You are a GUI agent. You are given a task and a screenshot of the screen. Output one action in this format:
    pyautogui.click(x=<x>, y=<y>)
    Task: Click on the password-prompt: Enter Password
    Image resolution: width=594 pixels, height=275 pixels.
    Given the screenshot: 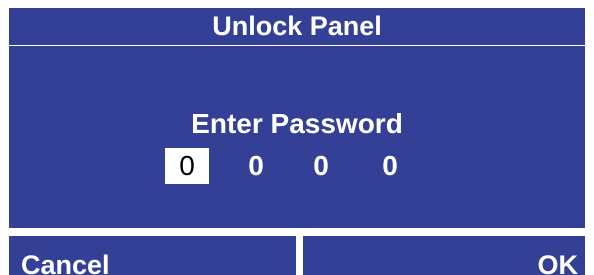 What is the action you would take?
    pyautogui.click(x=297, y=123)
    